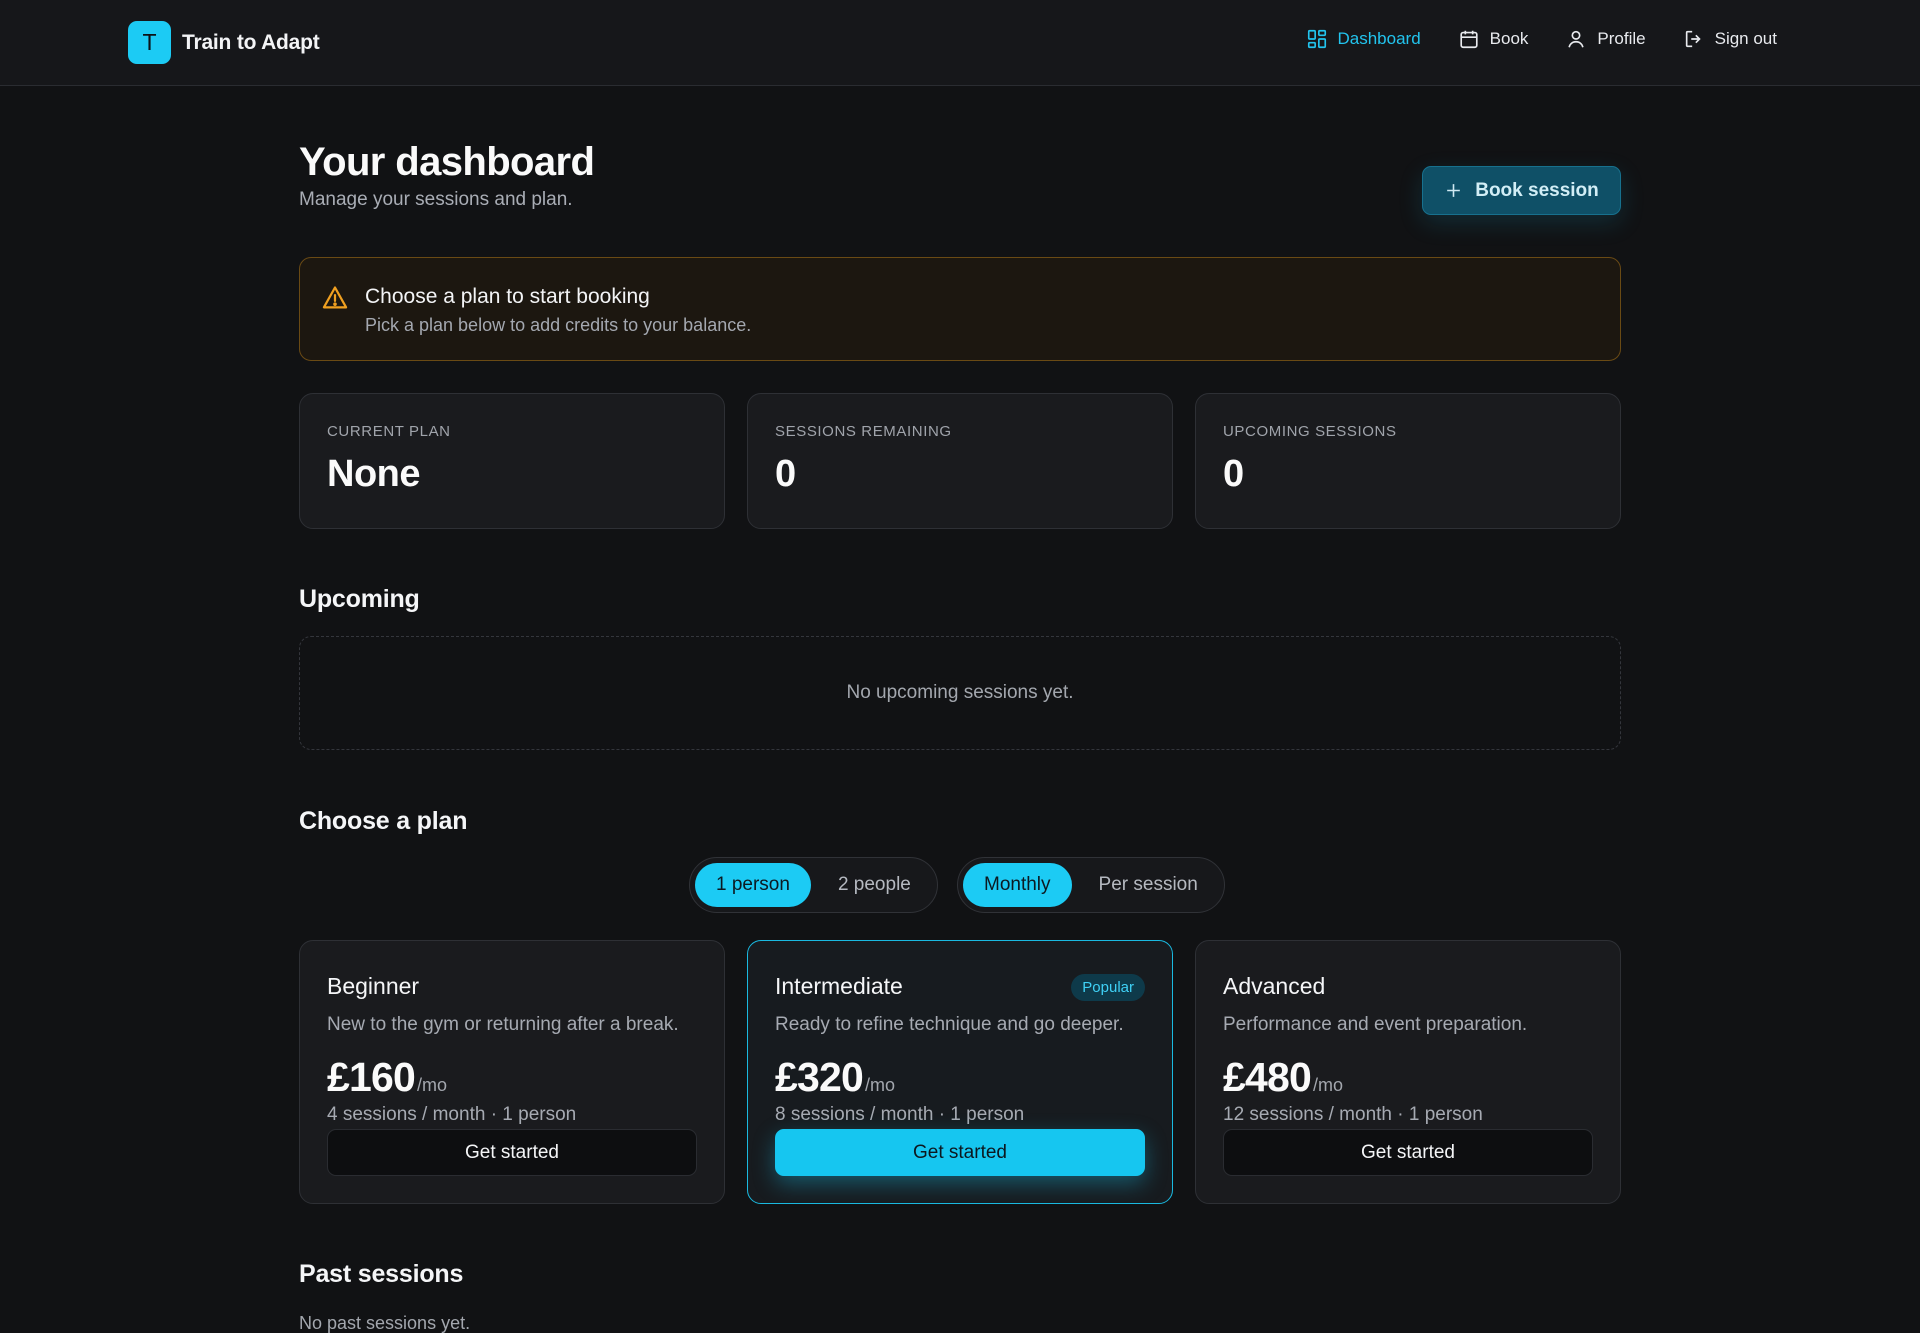  Describe the element at coordinates (1453, 190) in the screenshot. I see `plus-icon` at that location.